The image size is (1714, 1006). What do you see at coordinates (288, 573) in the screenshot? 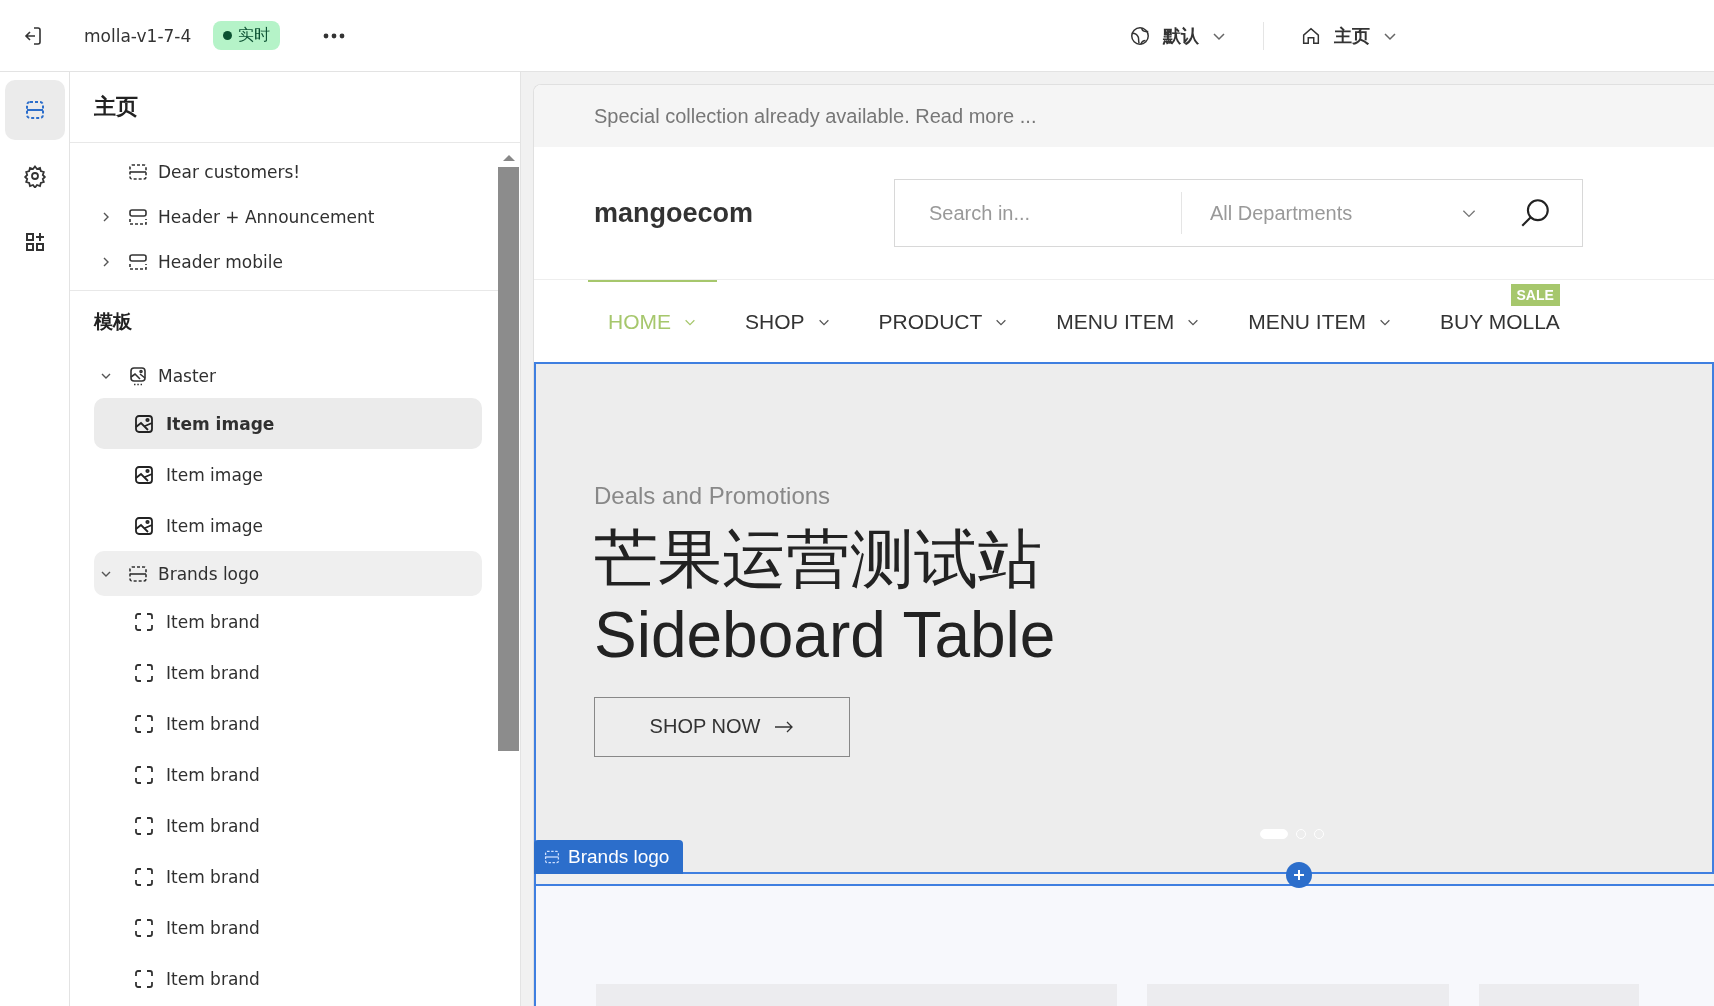
I see `tree-item: Brands logo` at bounding box center [288, 573].